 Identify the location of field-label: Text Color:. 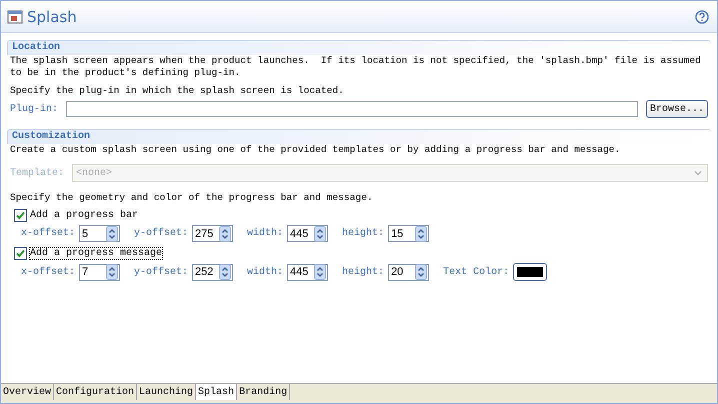
(476, 272).